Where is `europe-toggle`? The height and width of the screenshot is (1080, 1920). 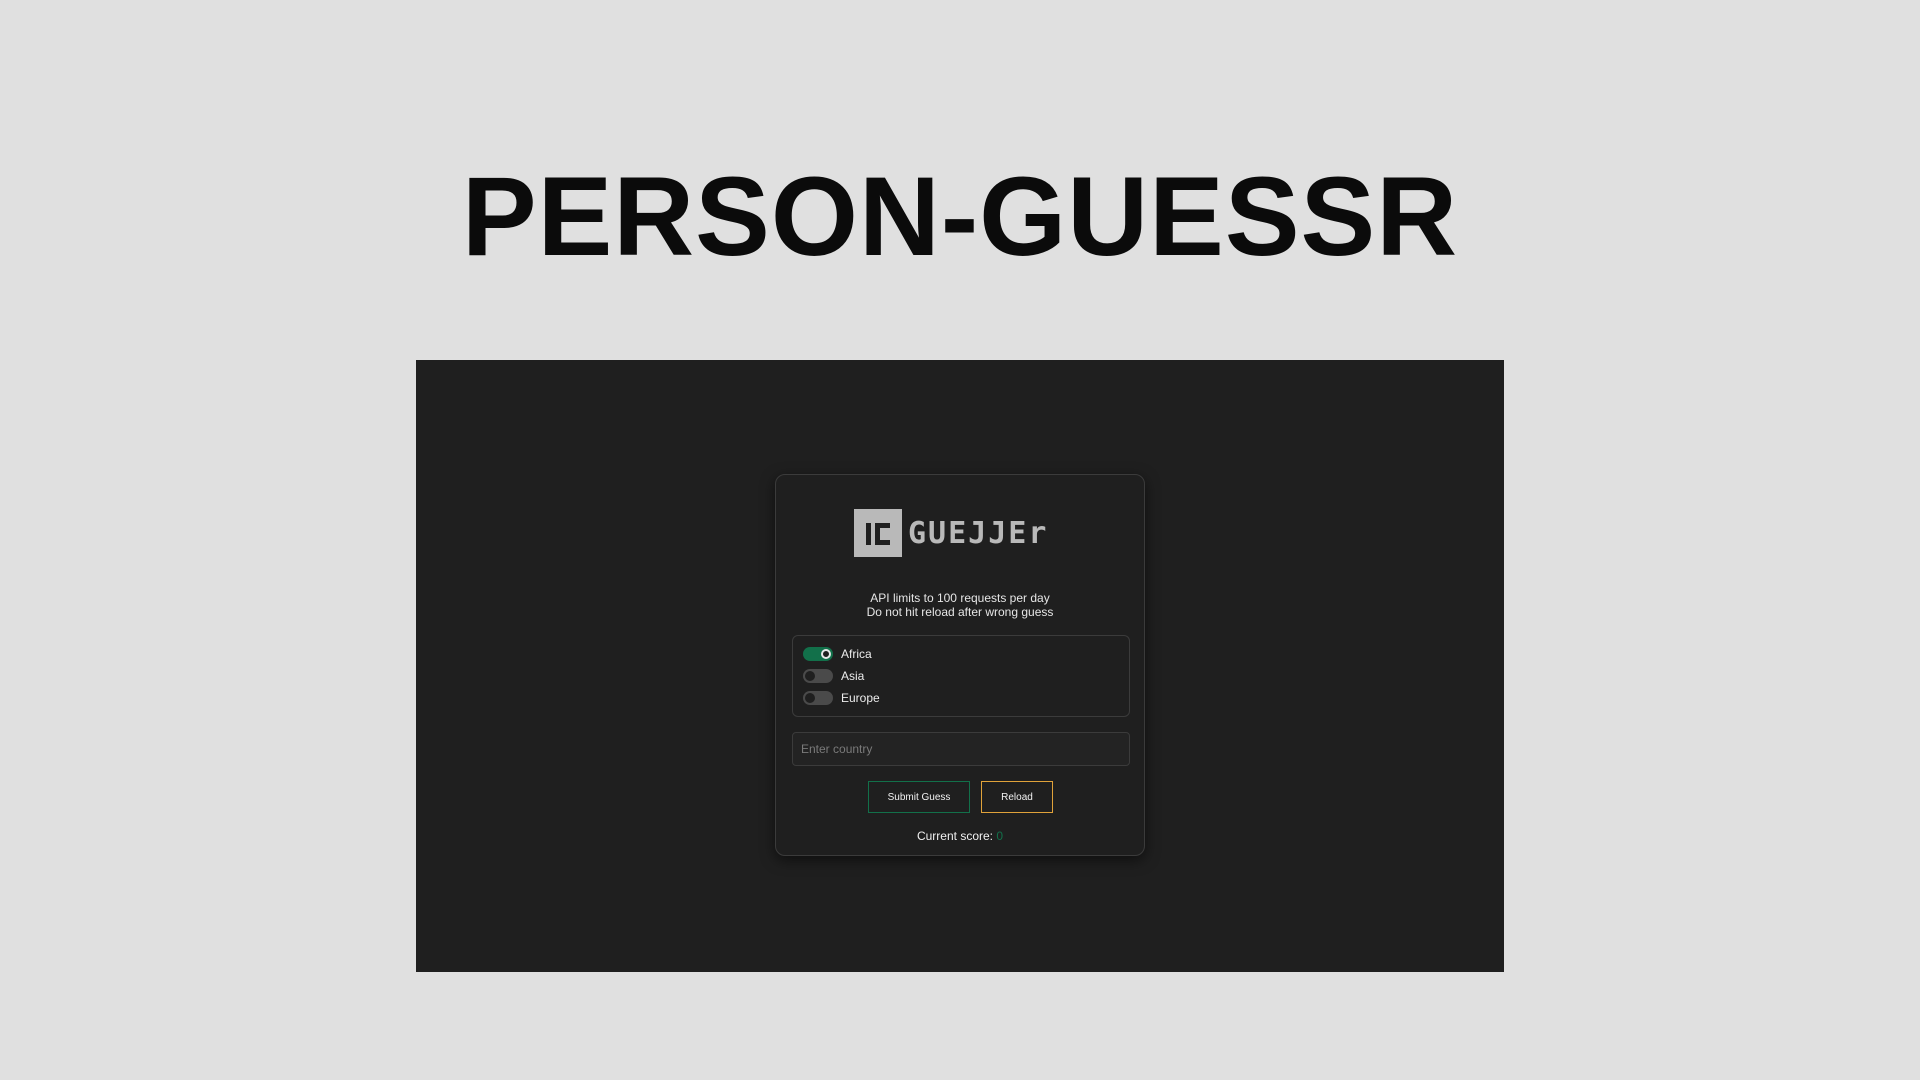 europe-toggle is located at coordinates (818, 698).